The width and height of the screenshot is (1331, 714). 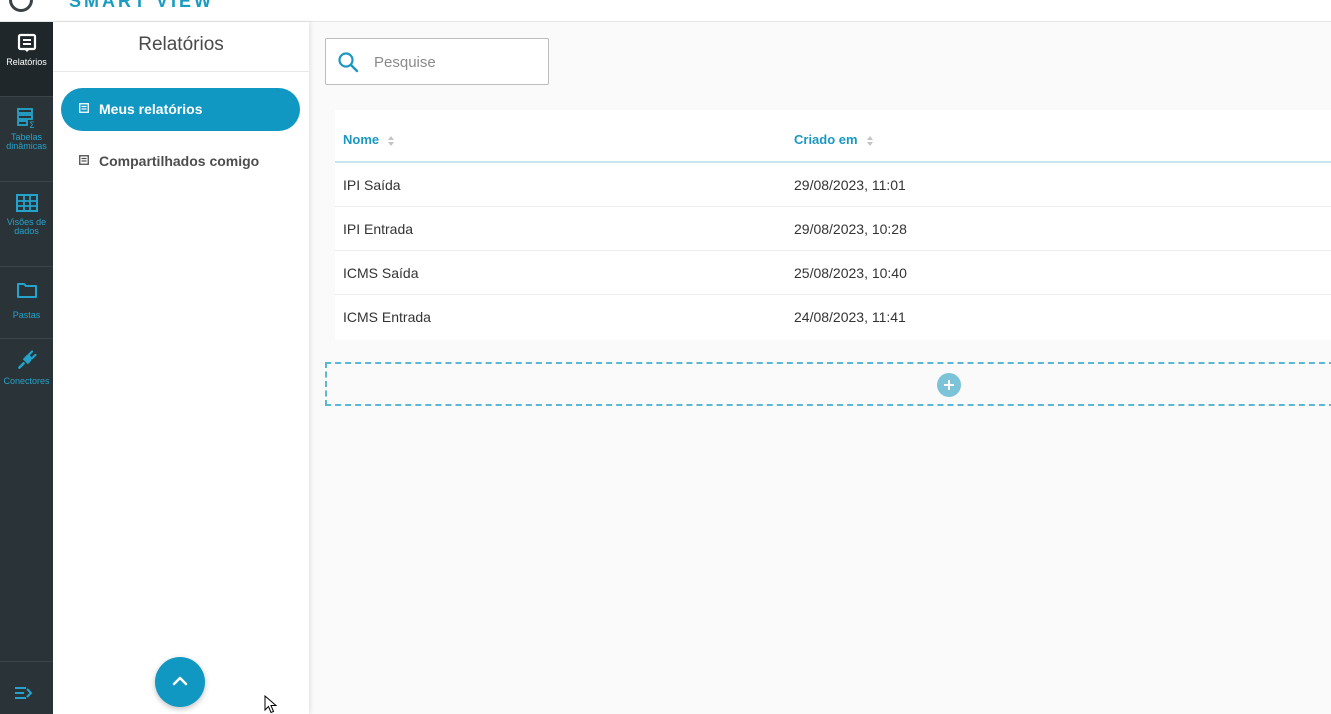 I want to click on rail-collapse-toggle, so click(x=26, y=687).